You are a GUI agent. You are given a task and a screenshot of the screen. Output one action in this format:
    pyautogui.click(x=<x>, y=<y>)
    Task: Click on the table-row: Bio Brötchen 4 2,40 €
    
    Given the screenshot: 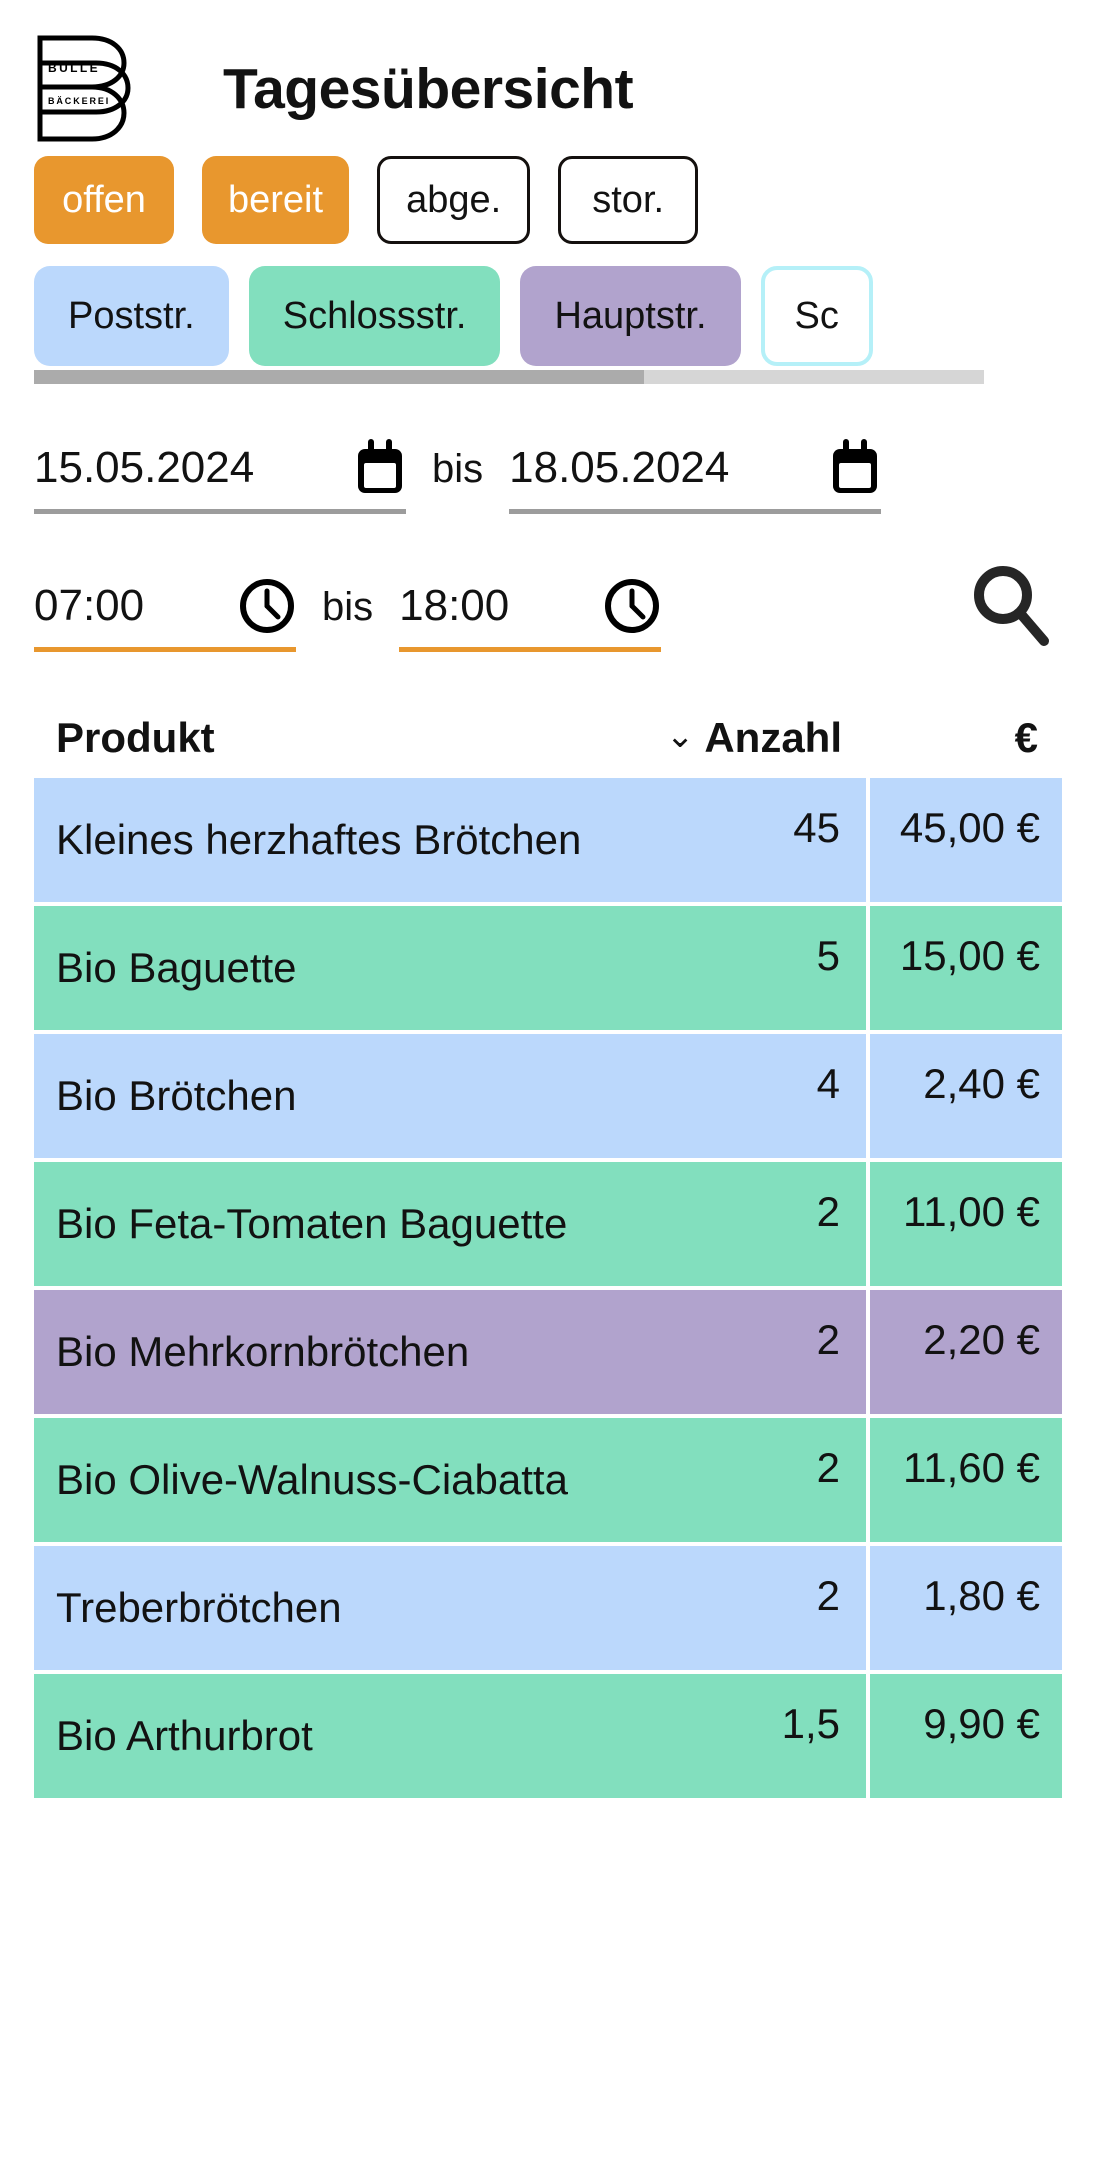 What is the action you would take?
    pyautogui.click(x=548, y=1096)
    